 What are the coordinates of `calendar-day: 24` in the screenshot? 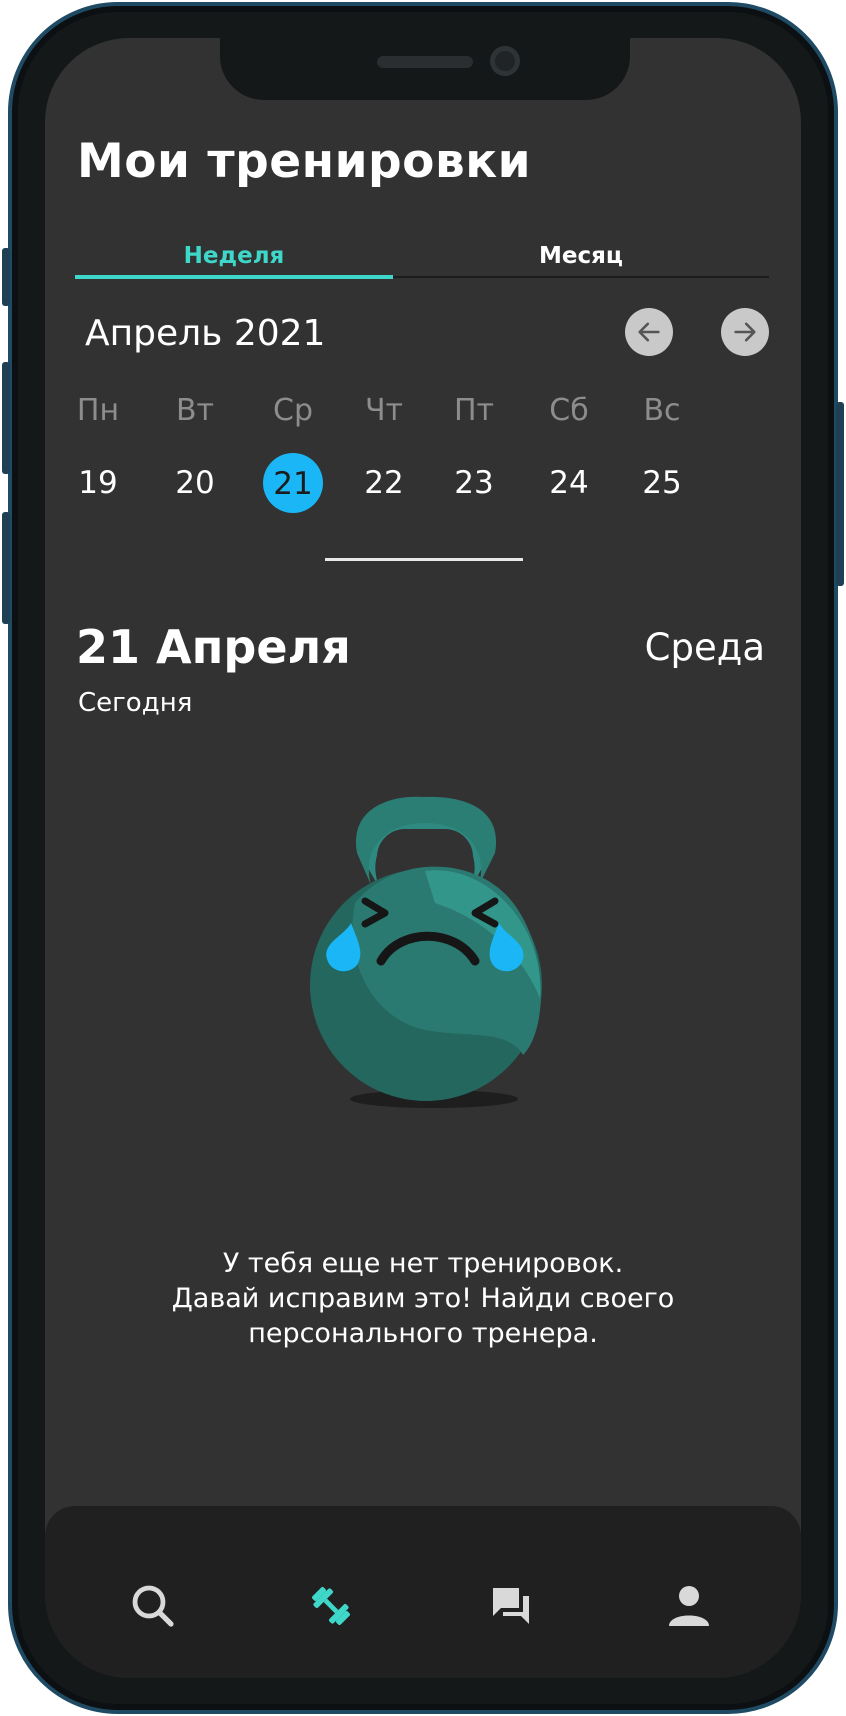 It's located at (569, 483).